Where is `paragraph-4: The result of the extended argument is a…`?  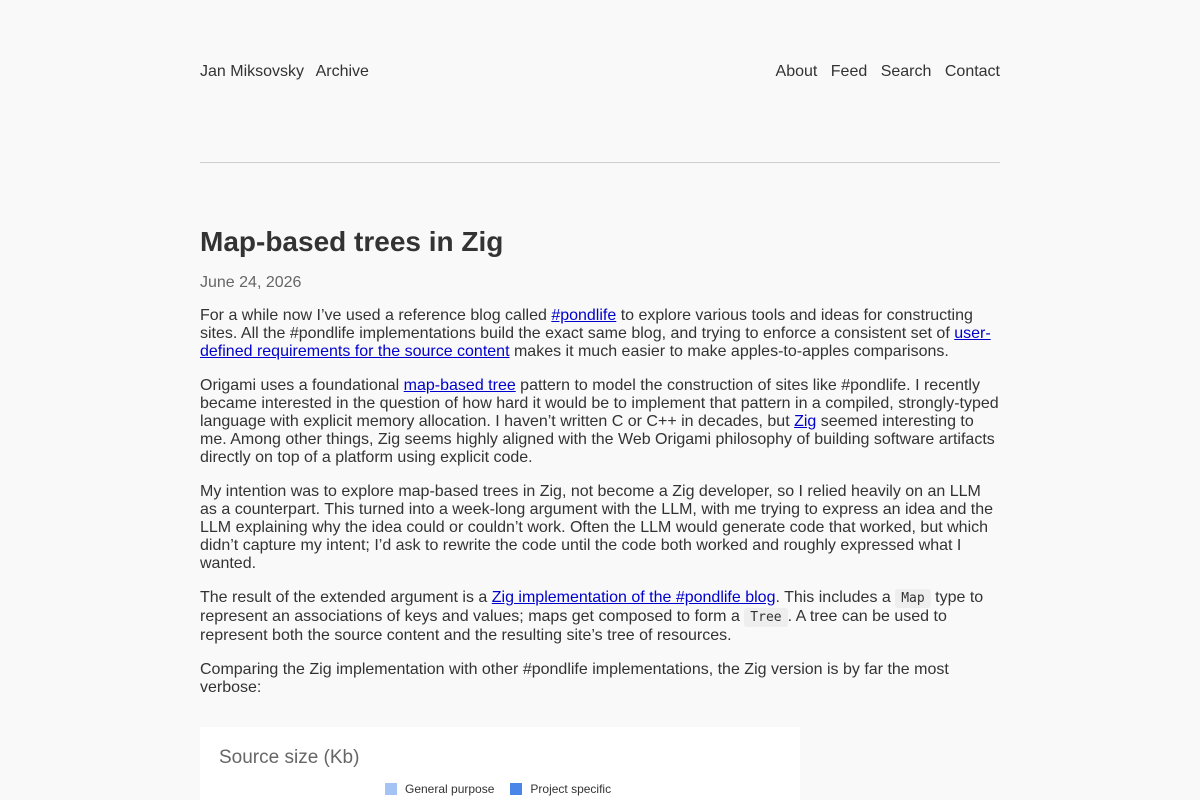 paragraph-4: The result of the extended argument is a… is located at coordinates (600, 617).